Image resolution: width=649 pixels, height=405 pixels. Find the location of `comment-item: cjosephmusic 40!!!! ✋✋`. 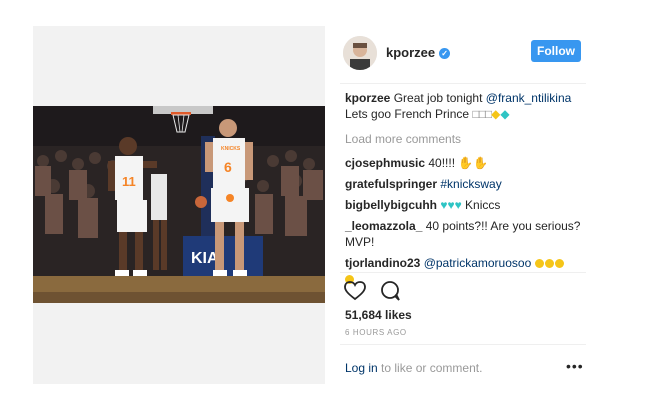

comment-item: cjosephmusic 40!!!! ✋✋ is located at coordinates (467, 163).